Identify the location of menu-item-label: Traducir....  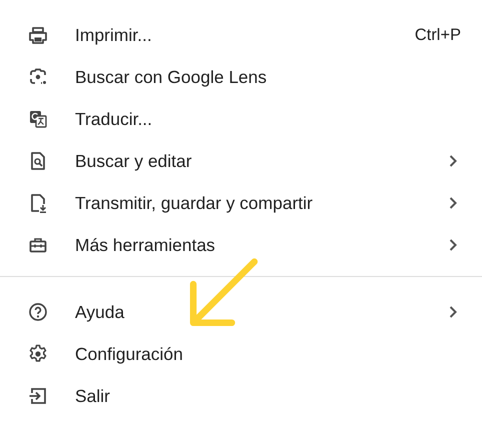
(114, 119).